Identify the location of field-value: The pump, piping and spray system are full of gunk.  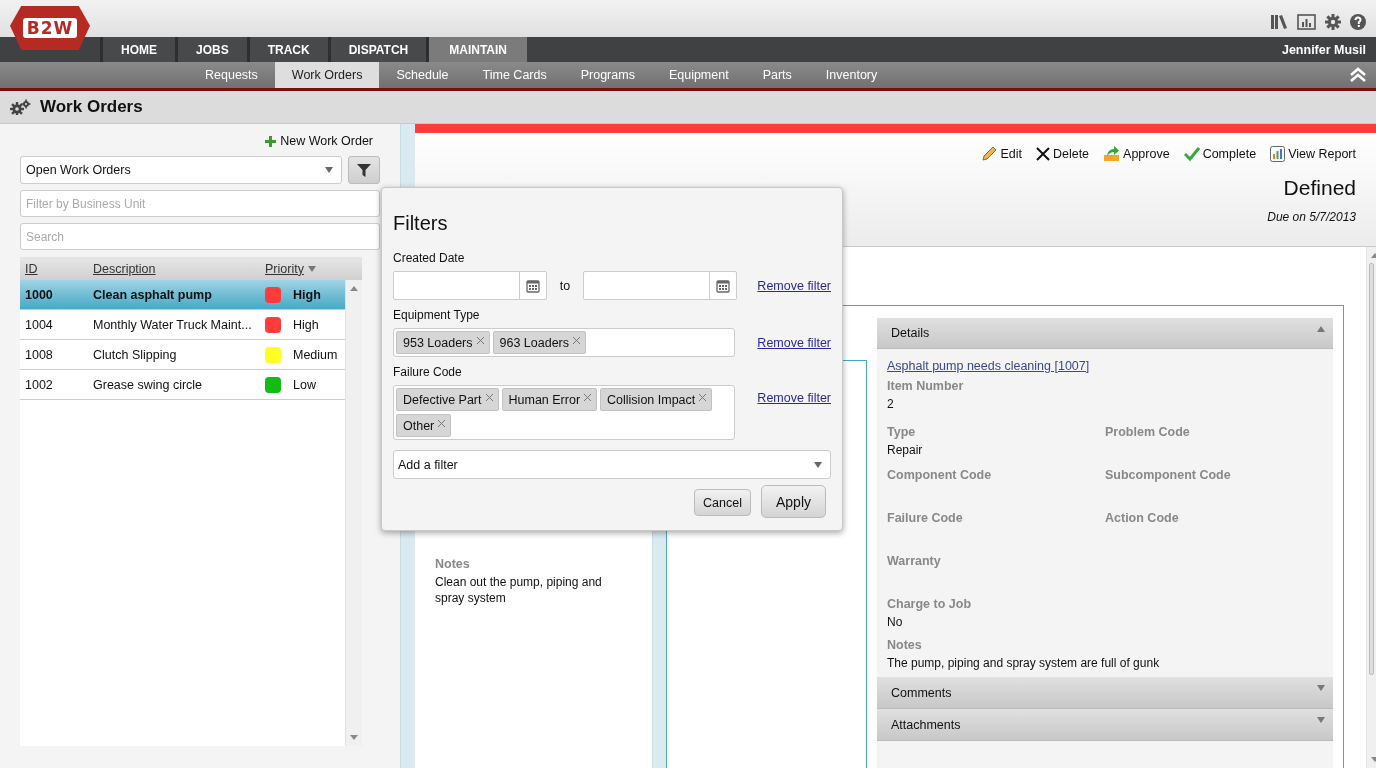
(1023, 663).